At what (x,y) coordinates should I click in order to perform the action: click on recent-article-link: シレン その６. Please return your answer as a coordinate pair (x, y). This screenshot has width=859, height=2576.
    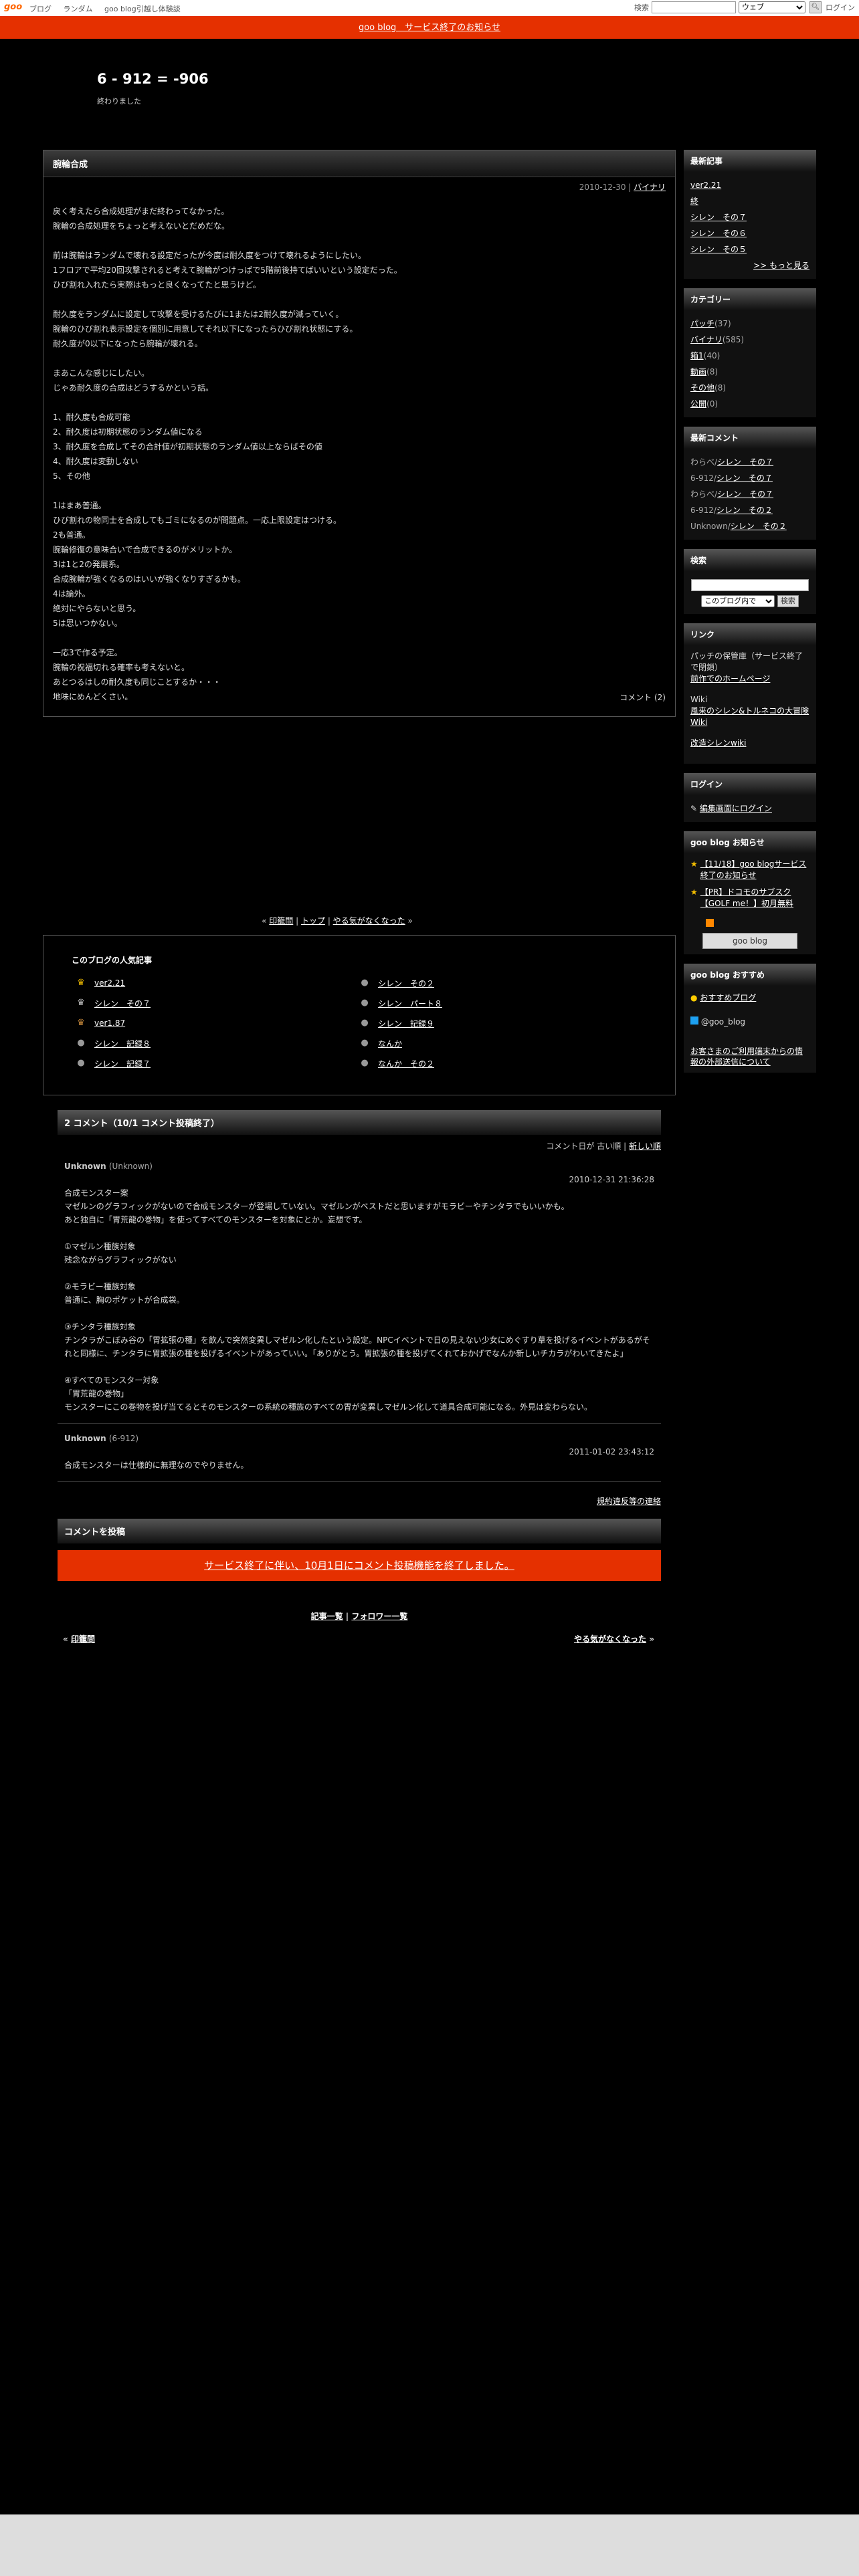
    Looking at the image, I should click on (750, 233).